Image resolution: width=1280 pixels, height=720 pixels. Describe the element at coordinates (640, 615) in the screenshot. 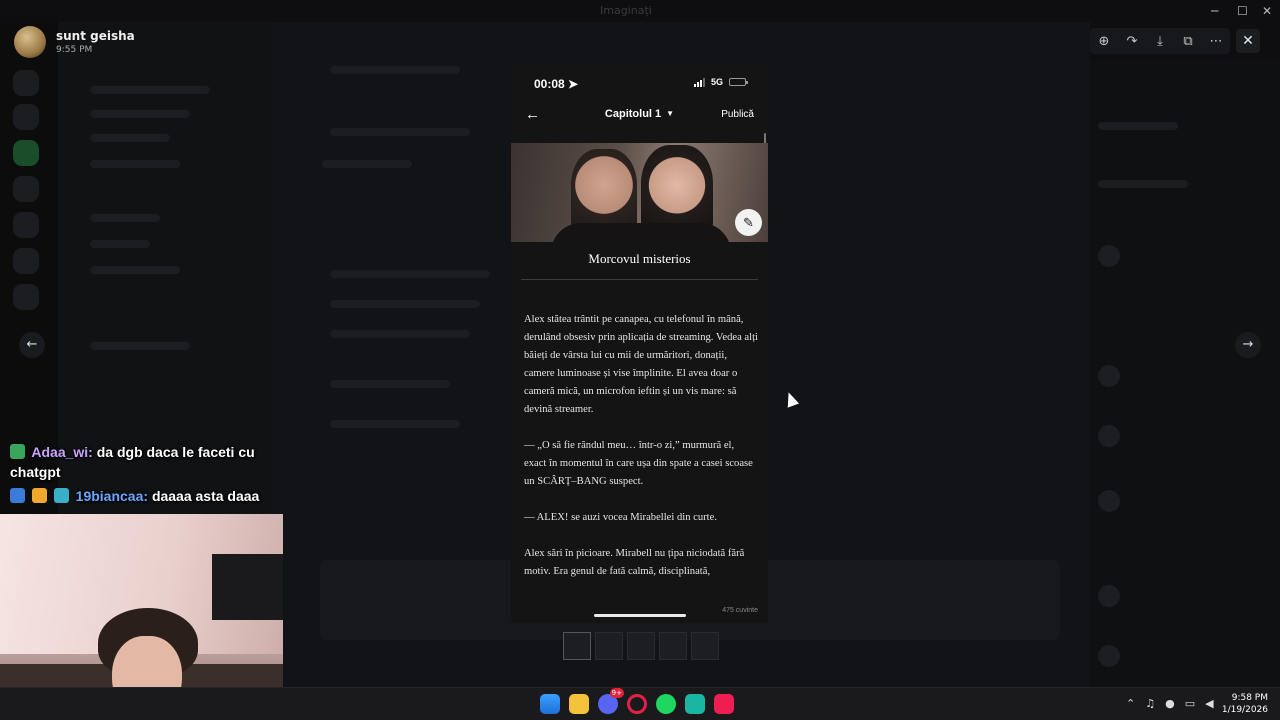

I see `home-indicator` at that location.